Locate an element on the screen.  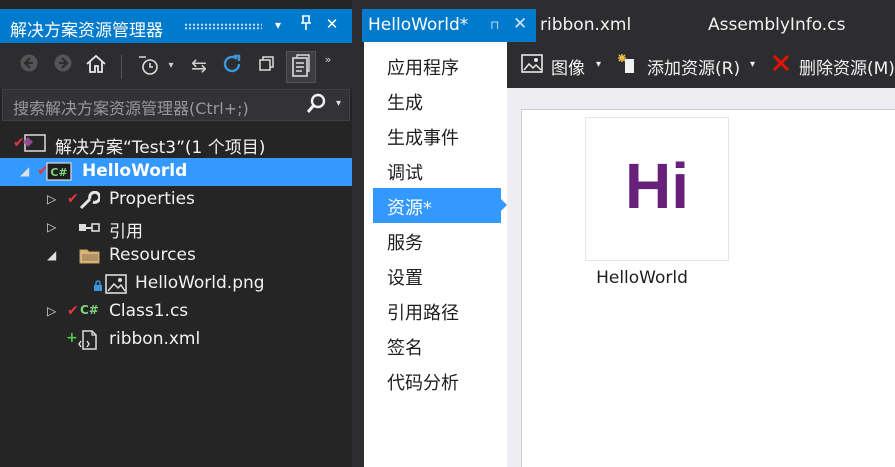
nav-item-reference-paths: 引用路径 is located at coordinates (436, 310).